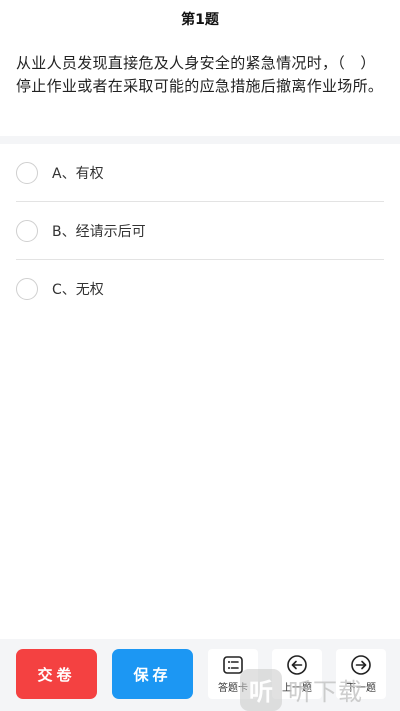  I want to click on page-title: 第1题, so click(200, 20).